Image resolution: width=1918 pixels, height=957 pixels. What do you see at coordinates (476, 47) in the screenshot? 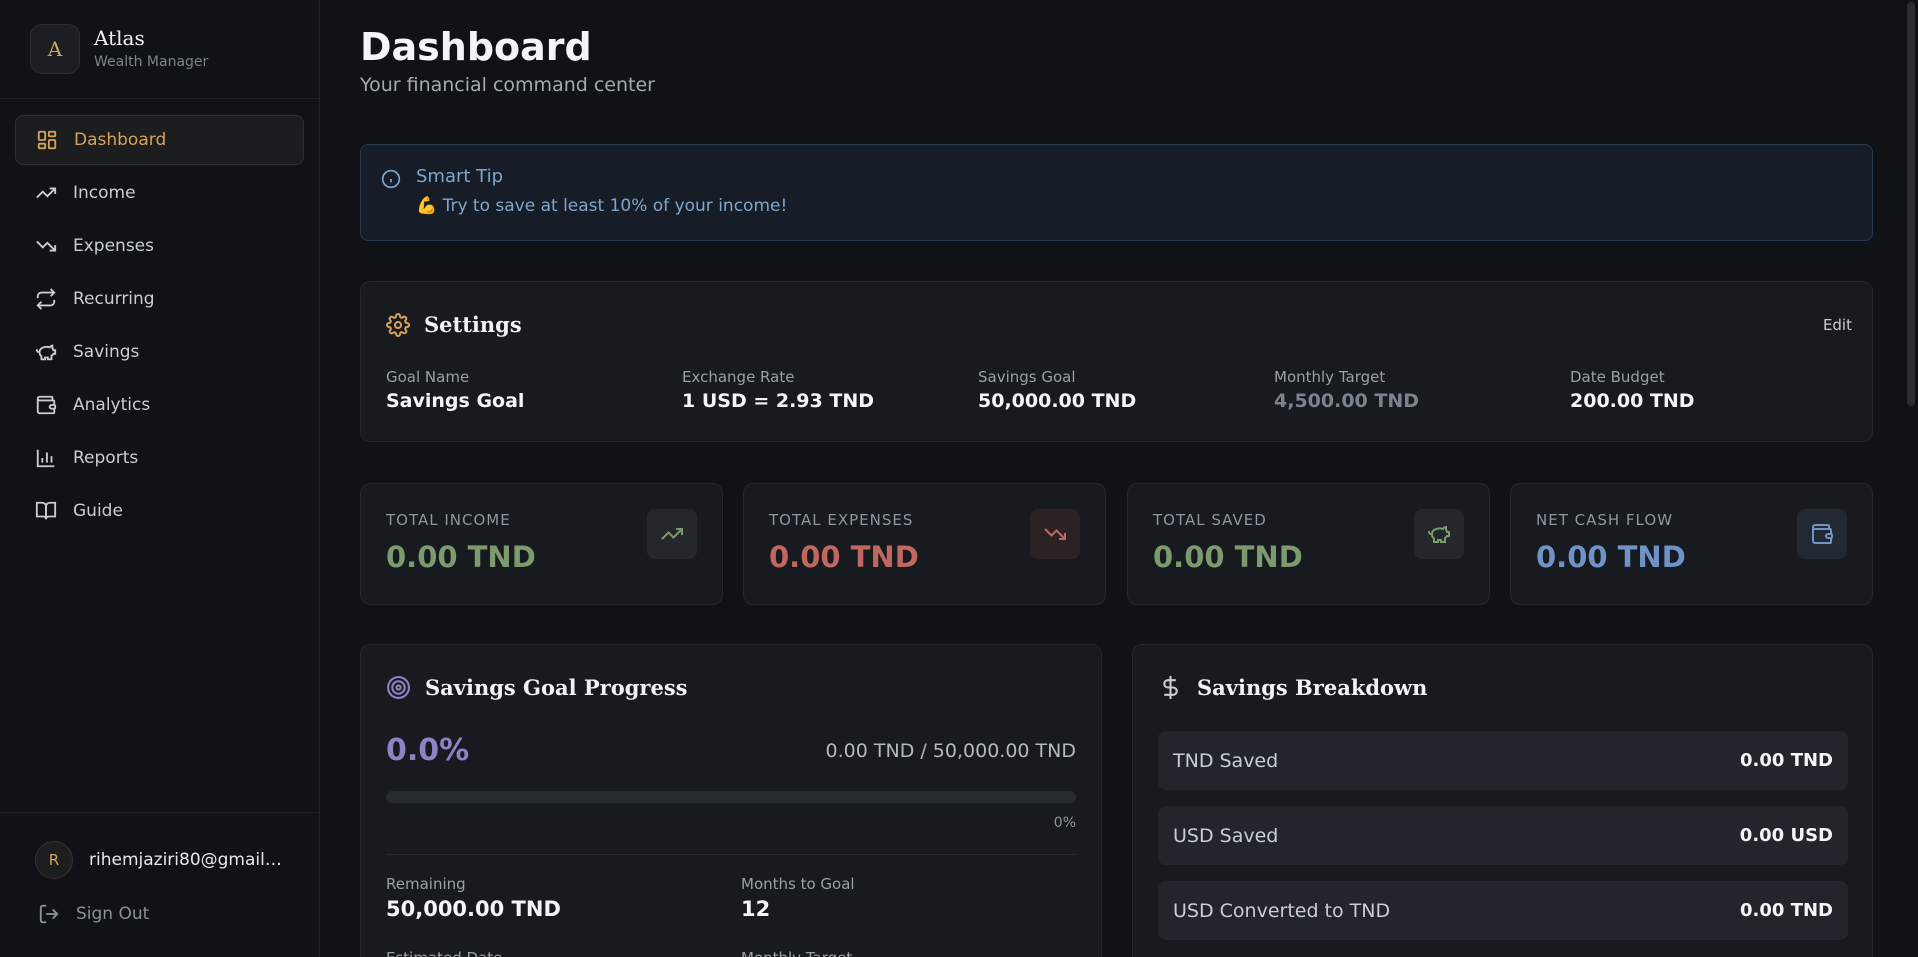
I see `page-title: Dashboard` at bounding box center [476, 47].